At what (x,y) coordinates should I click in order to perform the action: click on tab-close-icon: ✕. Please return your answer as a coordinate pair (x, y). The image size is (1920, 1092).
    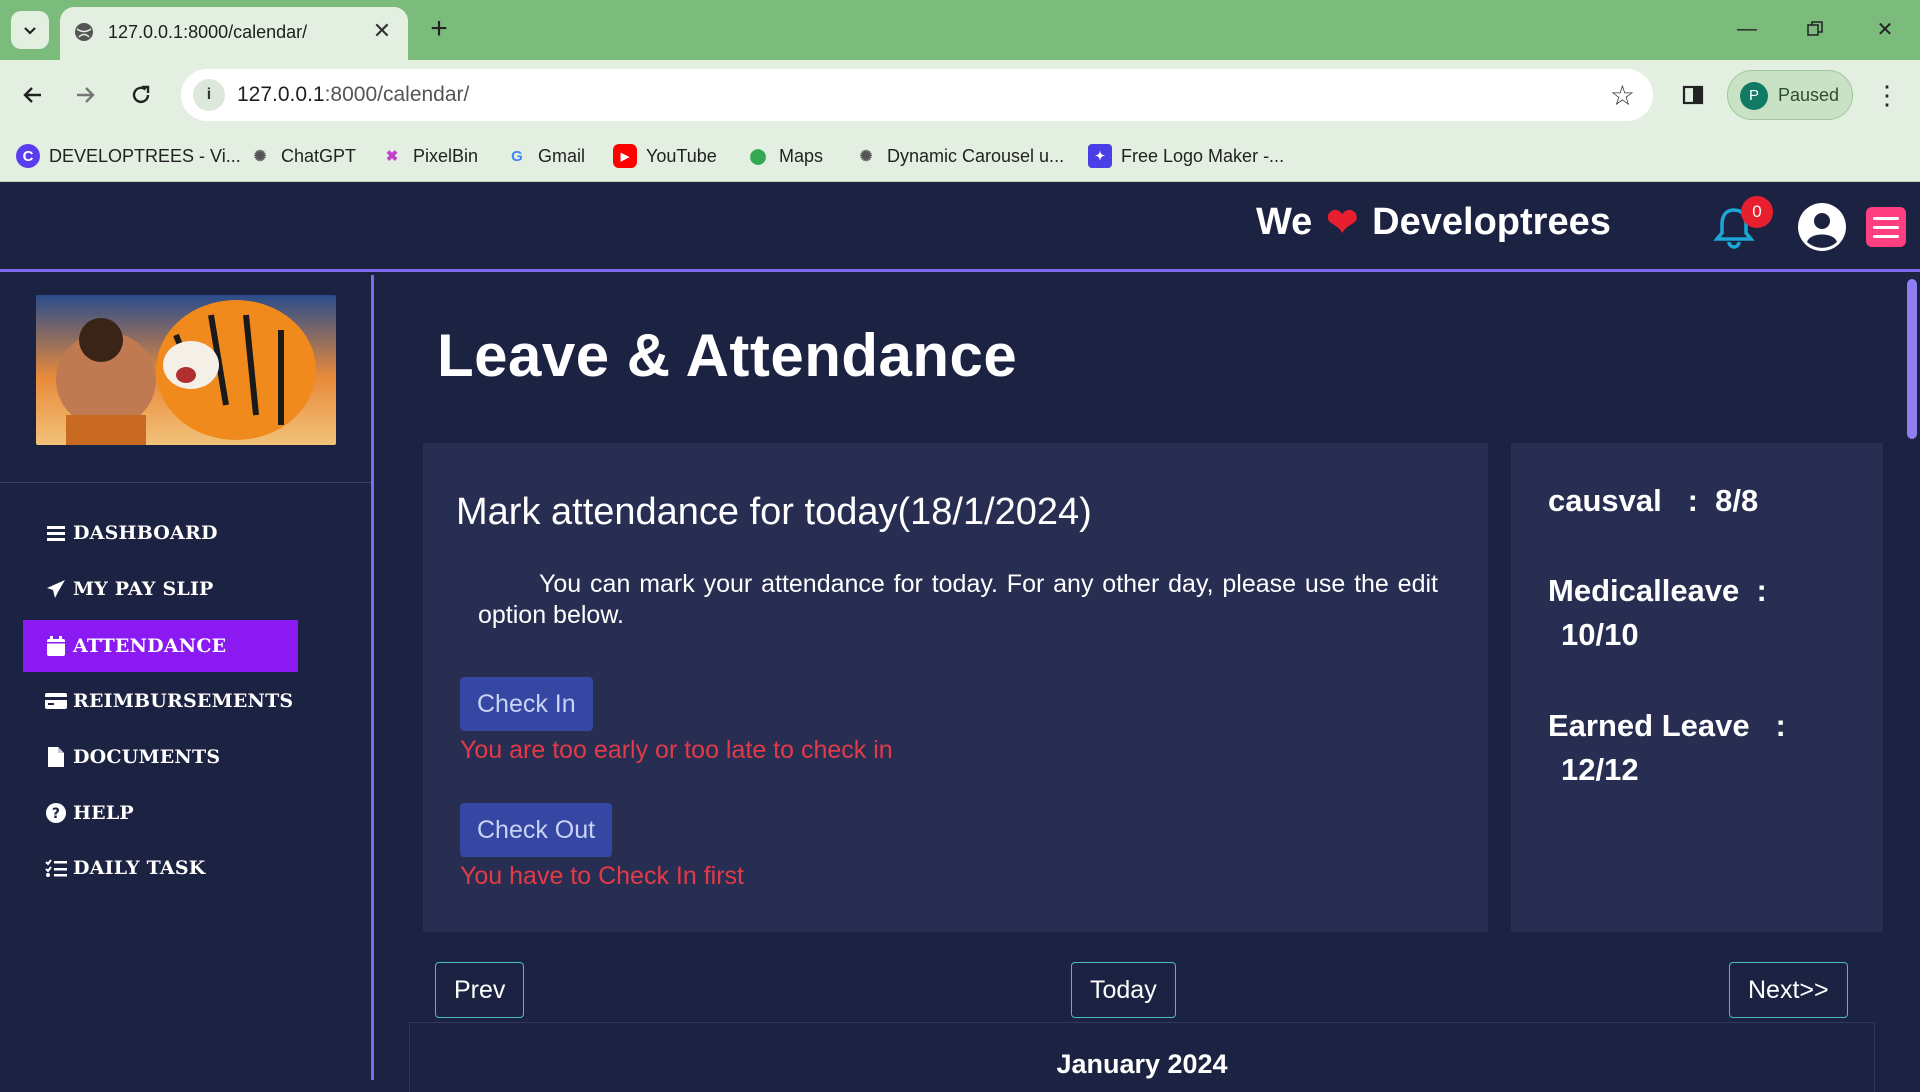
    Looking at the image, I should click on (382, 30).